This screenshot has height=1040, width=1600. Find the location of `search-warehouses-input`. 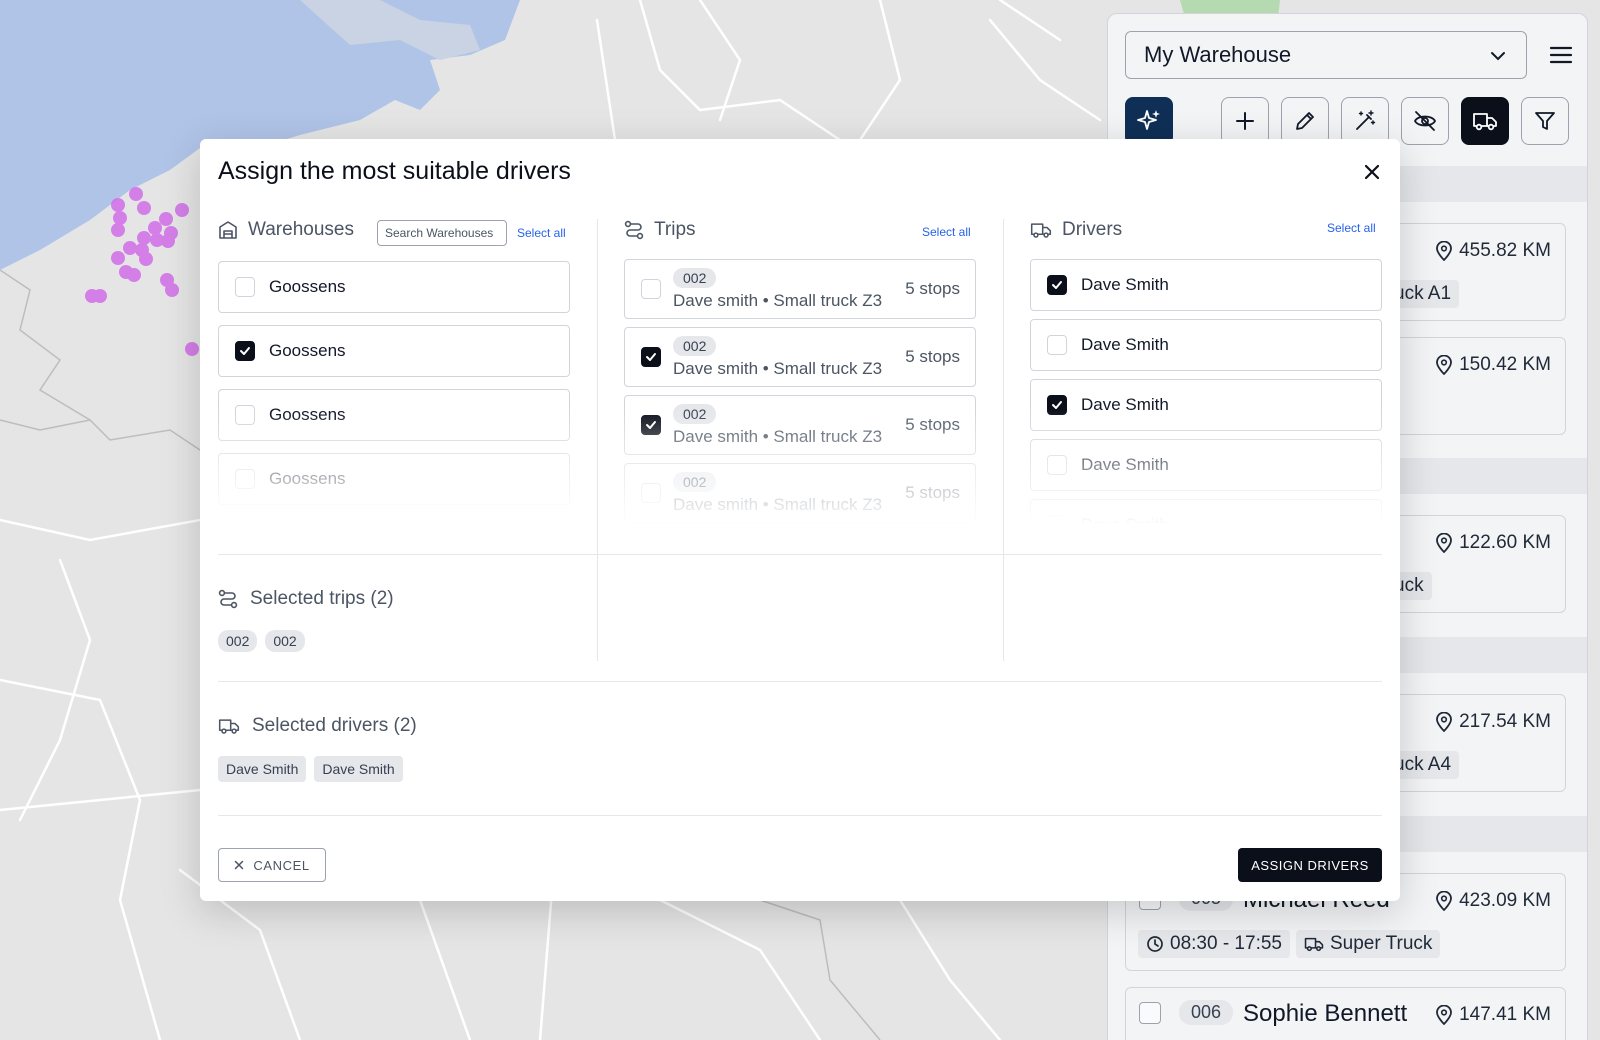

search-warehouses-input is located at coordinates (442, 233).